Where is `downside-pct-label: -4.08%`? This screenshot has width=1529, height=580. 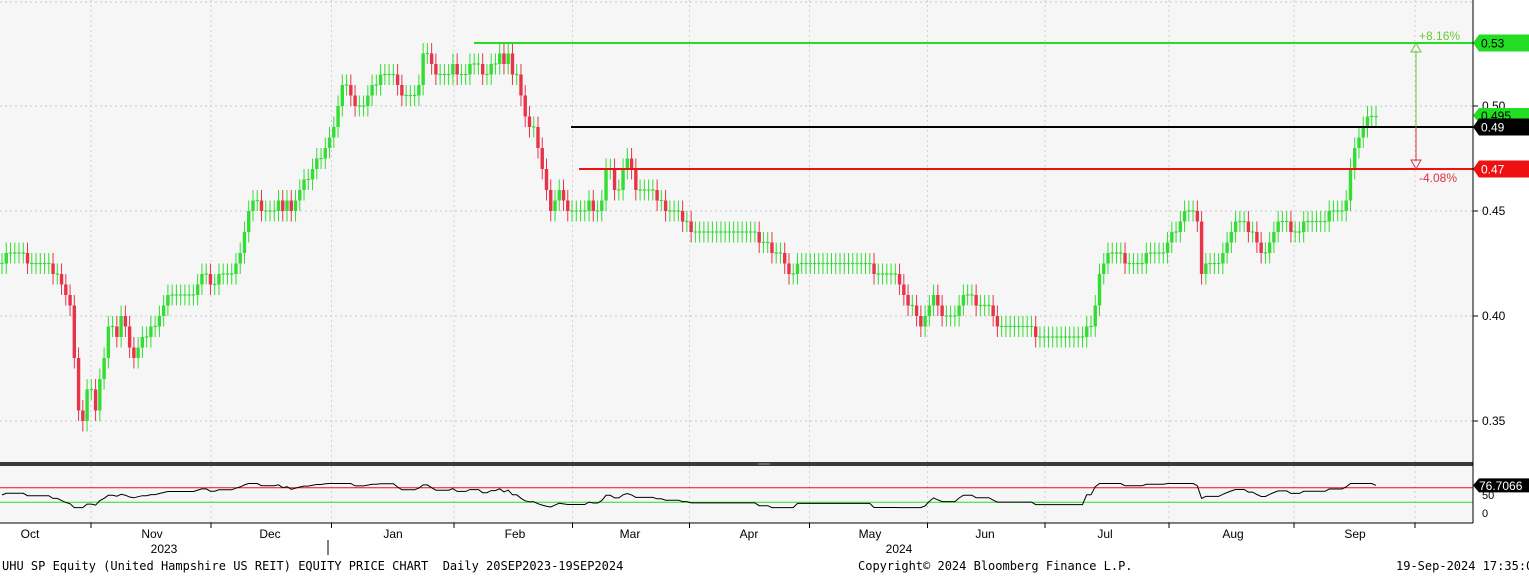 downside-pct-label: -4.08% is located at coordinates (1438, 178).